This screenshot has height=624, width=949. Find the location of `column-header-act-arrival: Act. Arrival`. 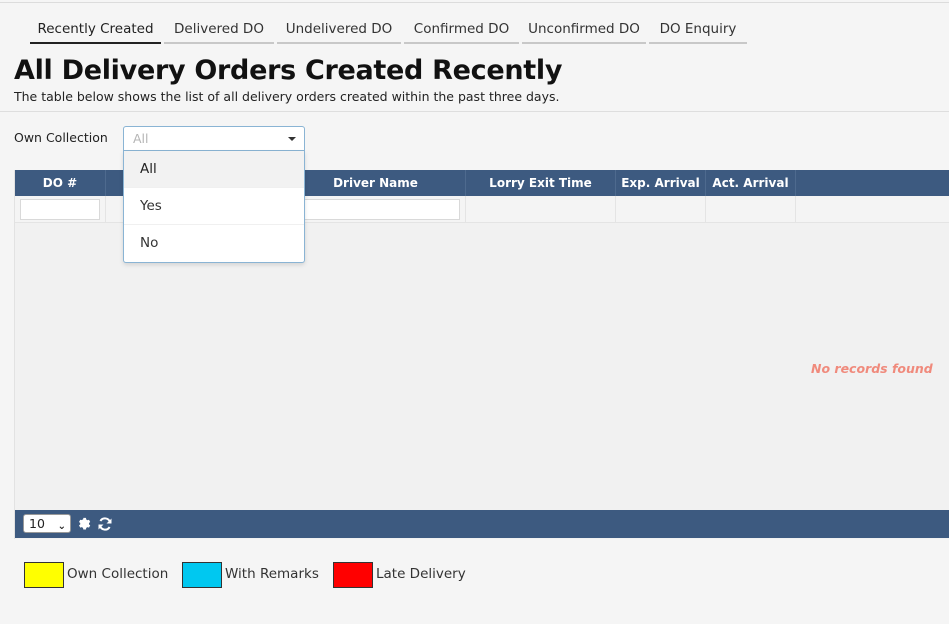

column-header-act-arrival: Act. Arrival is located at coordinates (751, 183).